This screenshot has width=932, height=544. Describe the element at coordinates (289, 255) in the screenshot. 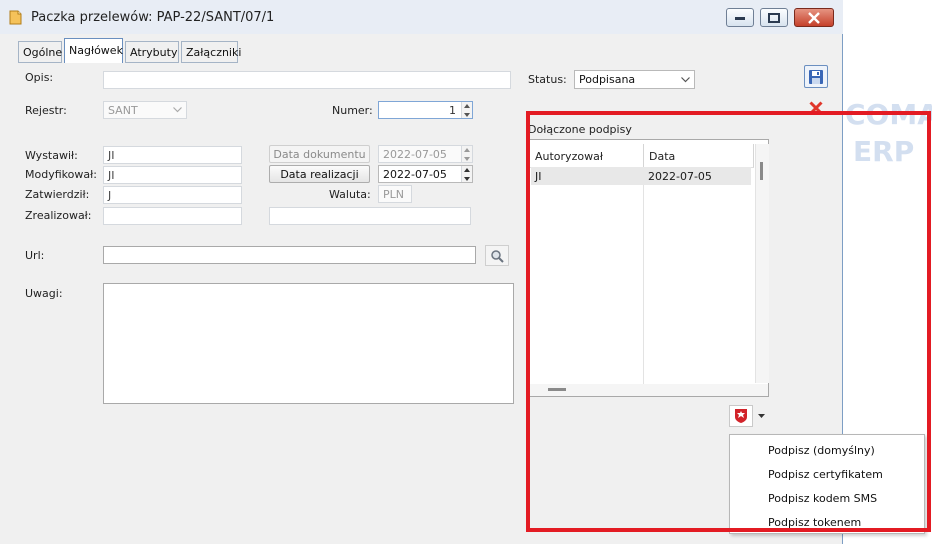

I see `url-field` at that location.